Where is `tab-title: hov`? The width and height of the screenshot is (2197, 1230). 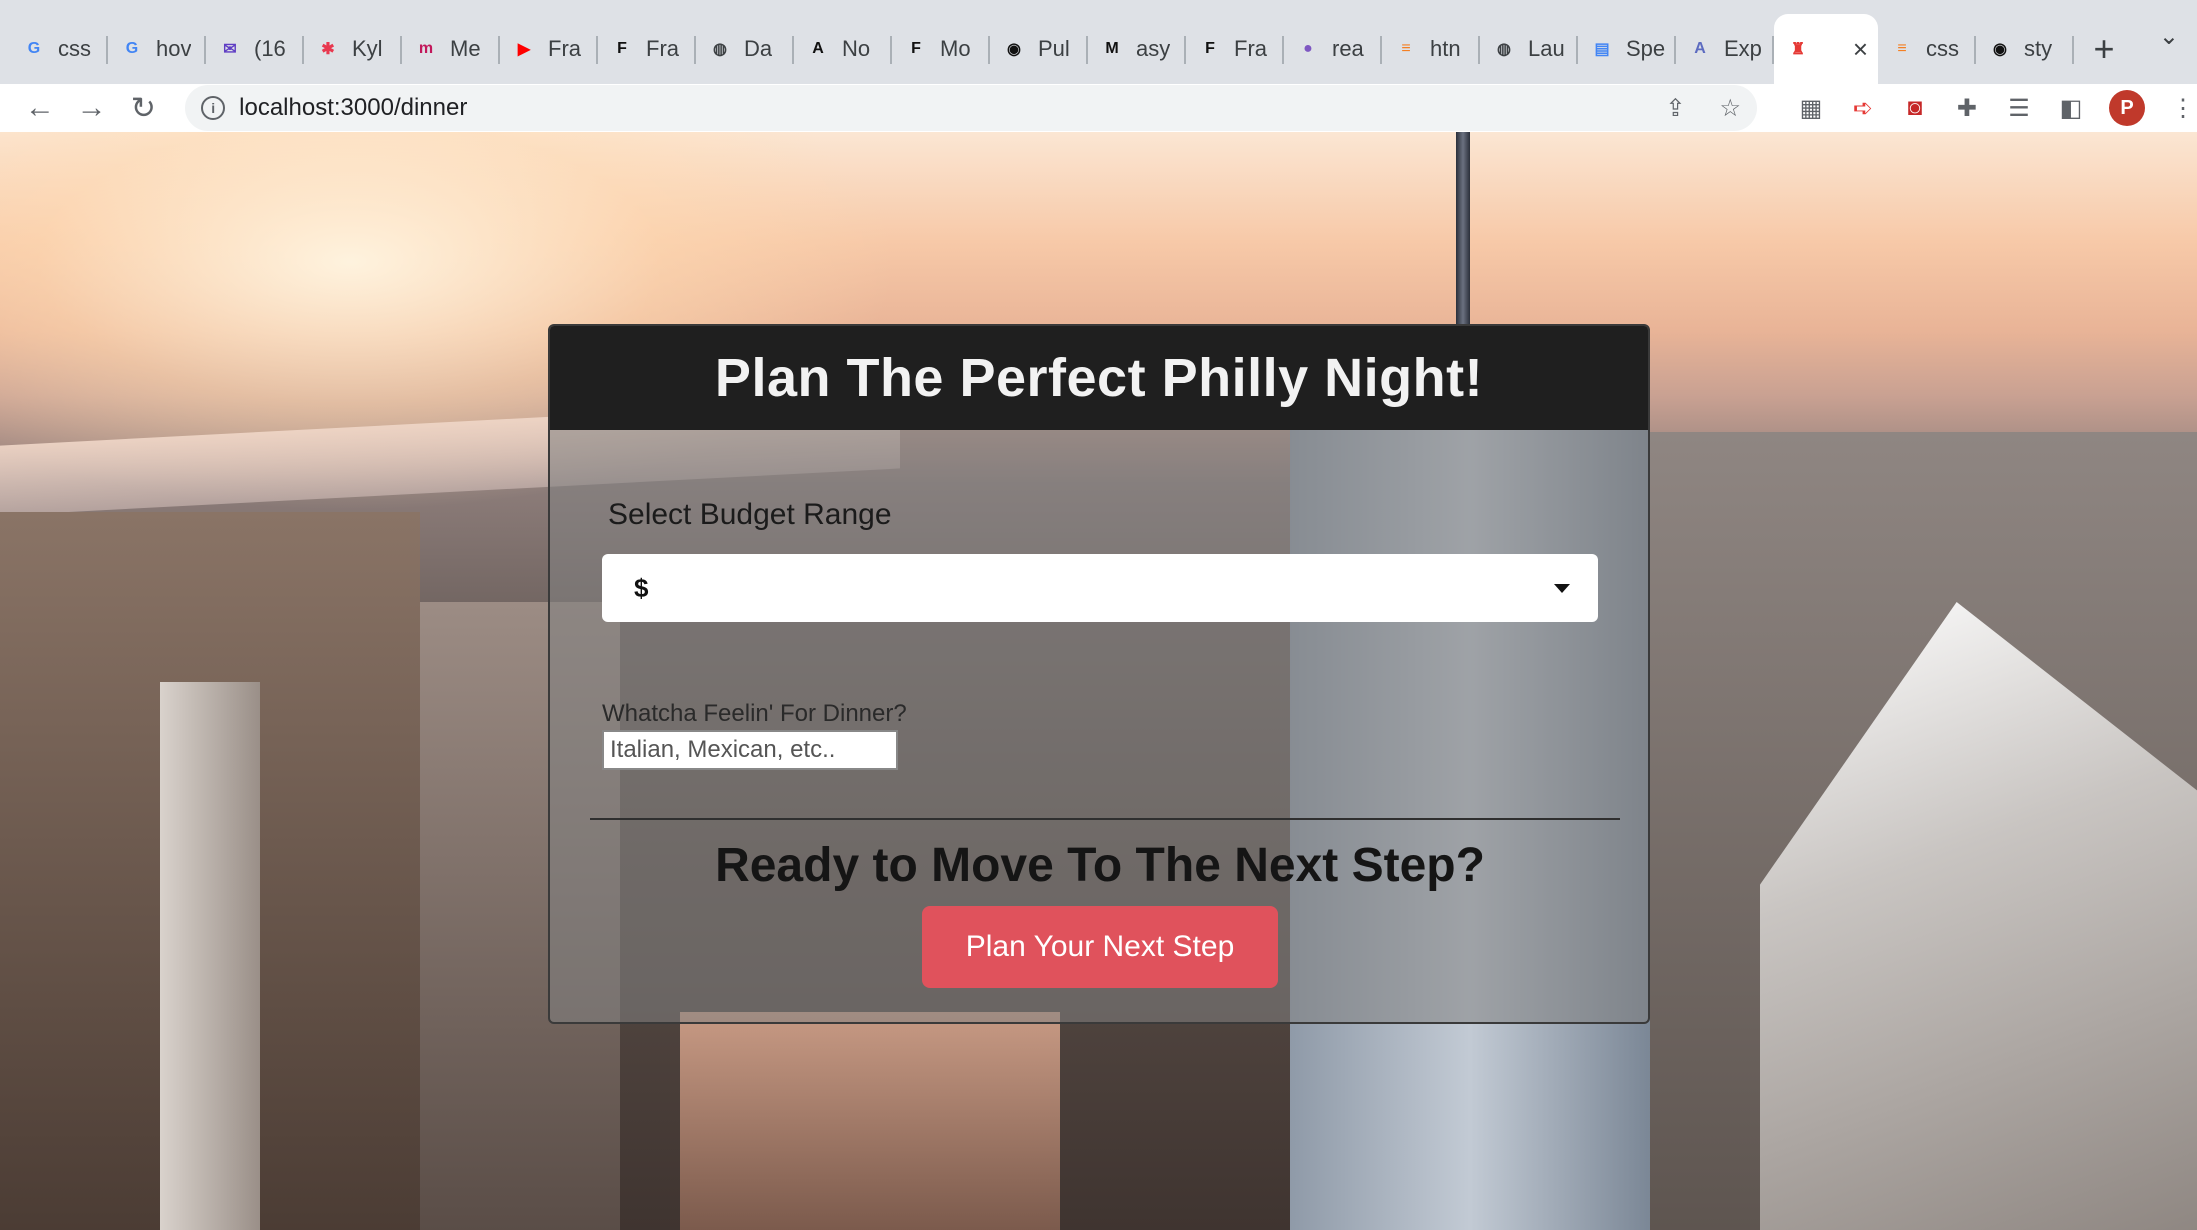 tab-title: hov is located at coordinates (174, 48).